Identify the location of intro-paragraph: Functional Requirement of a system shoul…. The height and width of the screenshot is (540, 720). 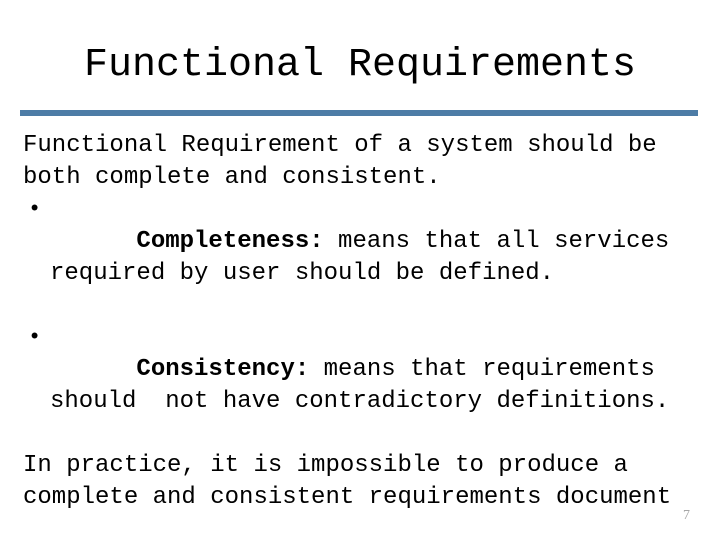
(347, 161).